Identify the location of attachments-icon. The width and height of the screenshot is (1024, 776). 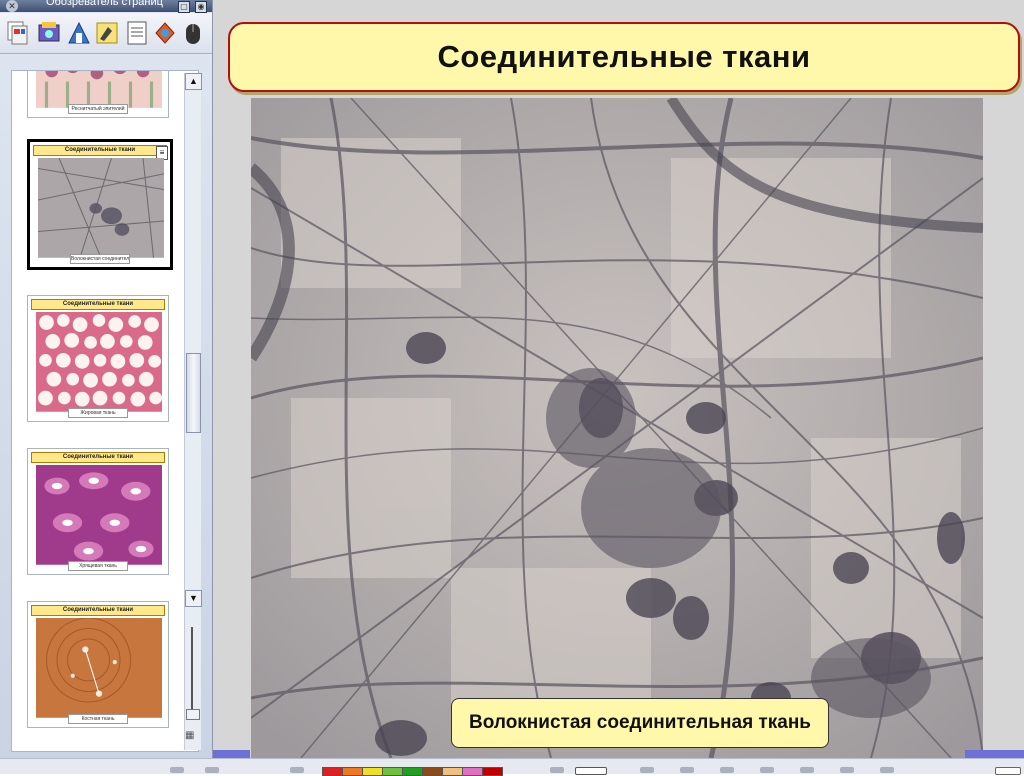
(79, 33).